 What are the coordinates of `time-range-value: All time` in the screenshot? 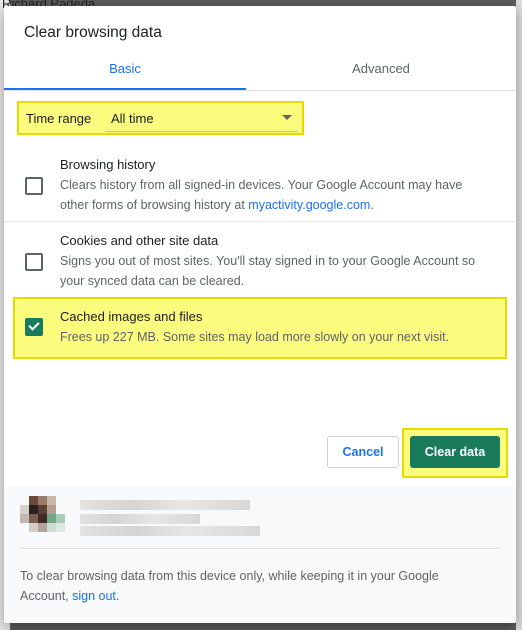 It's located at (132, 118).